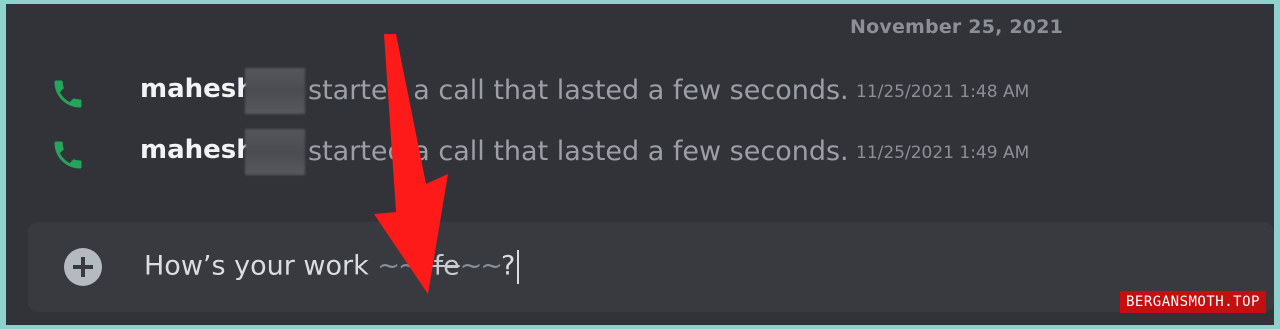  Describe the element at coordinates (261, 266) in the screenshot. I see `input-text-before: How’s your work` at that location.